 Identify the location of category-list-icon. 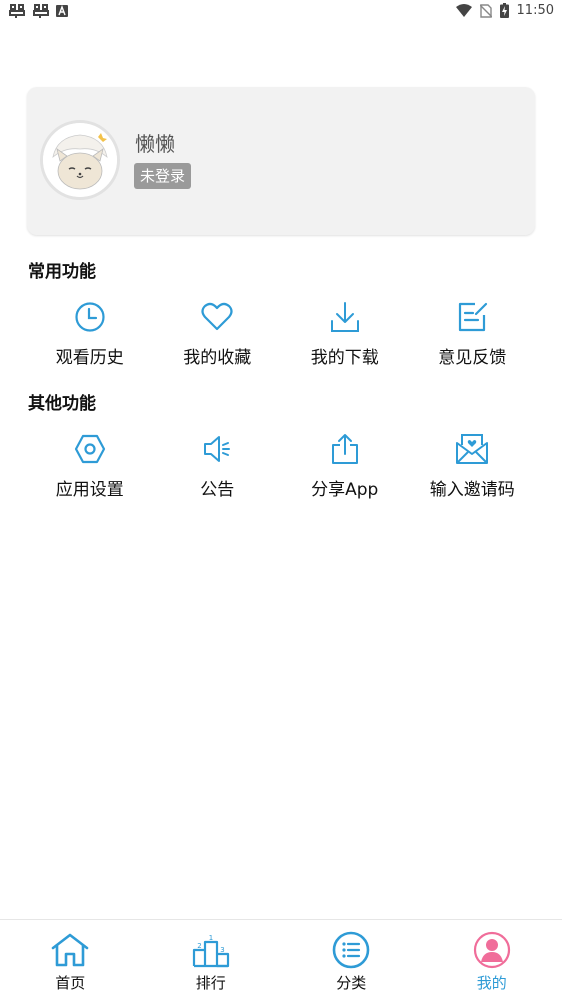
(351, 950).